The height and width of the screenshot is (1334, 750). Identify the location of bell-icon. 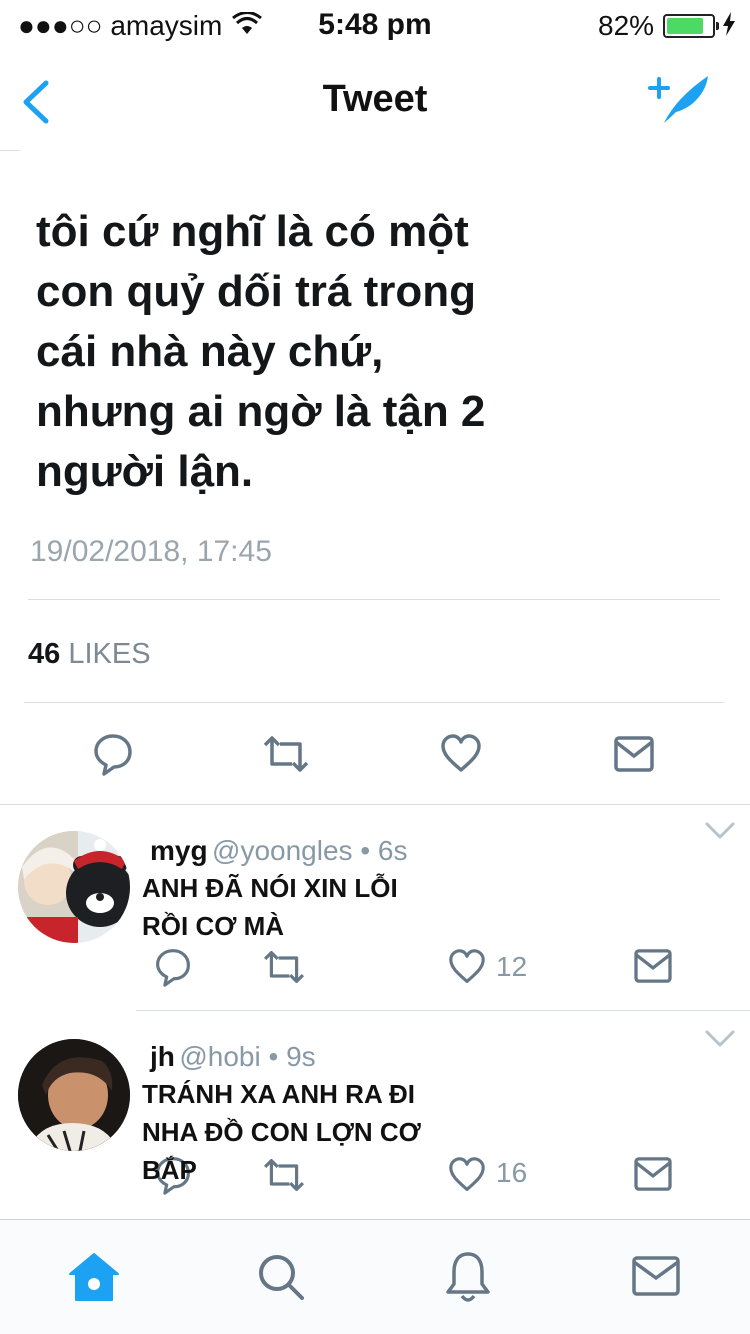
(468, 1277).